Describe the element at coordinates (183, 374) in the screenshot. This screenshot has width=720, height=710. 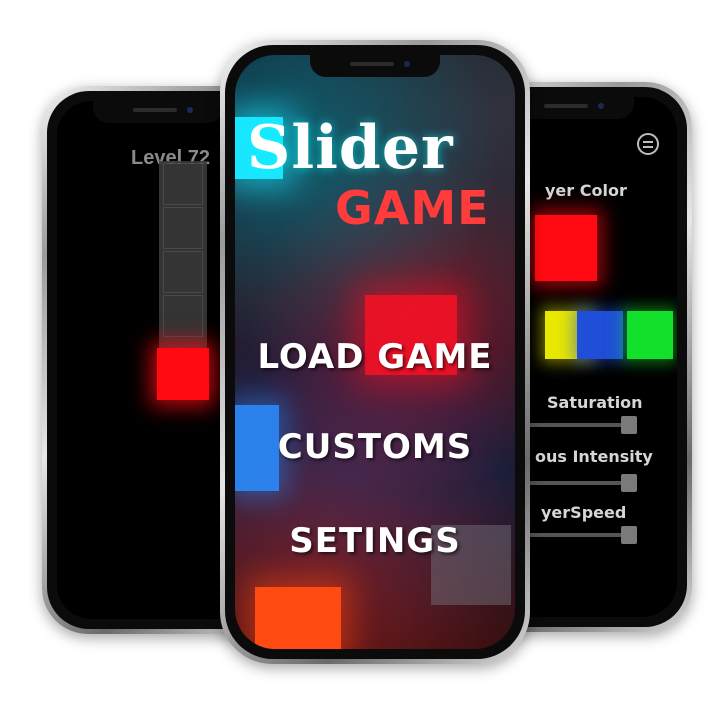
I see `player-block` at that location.